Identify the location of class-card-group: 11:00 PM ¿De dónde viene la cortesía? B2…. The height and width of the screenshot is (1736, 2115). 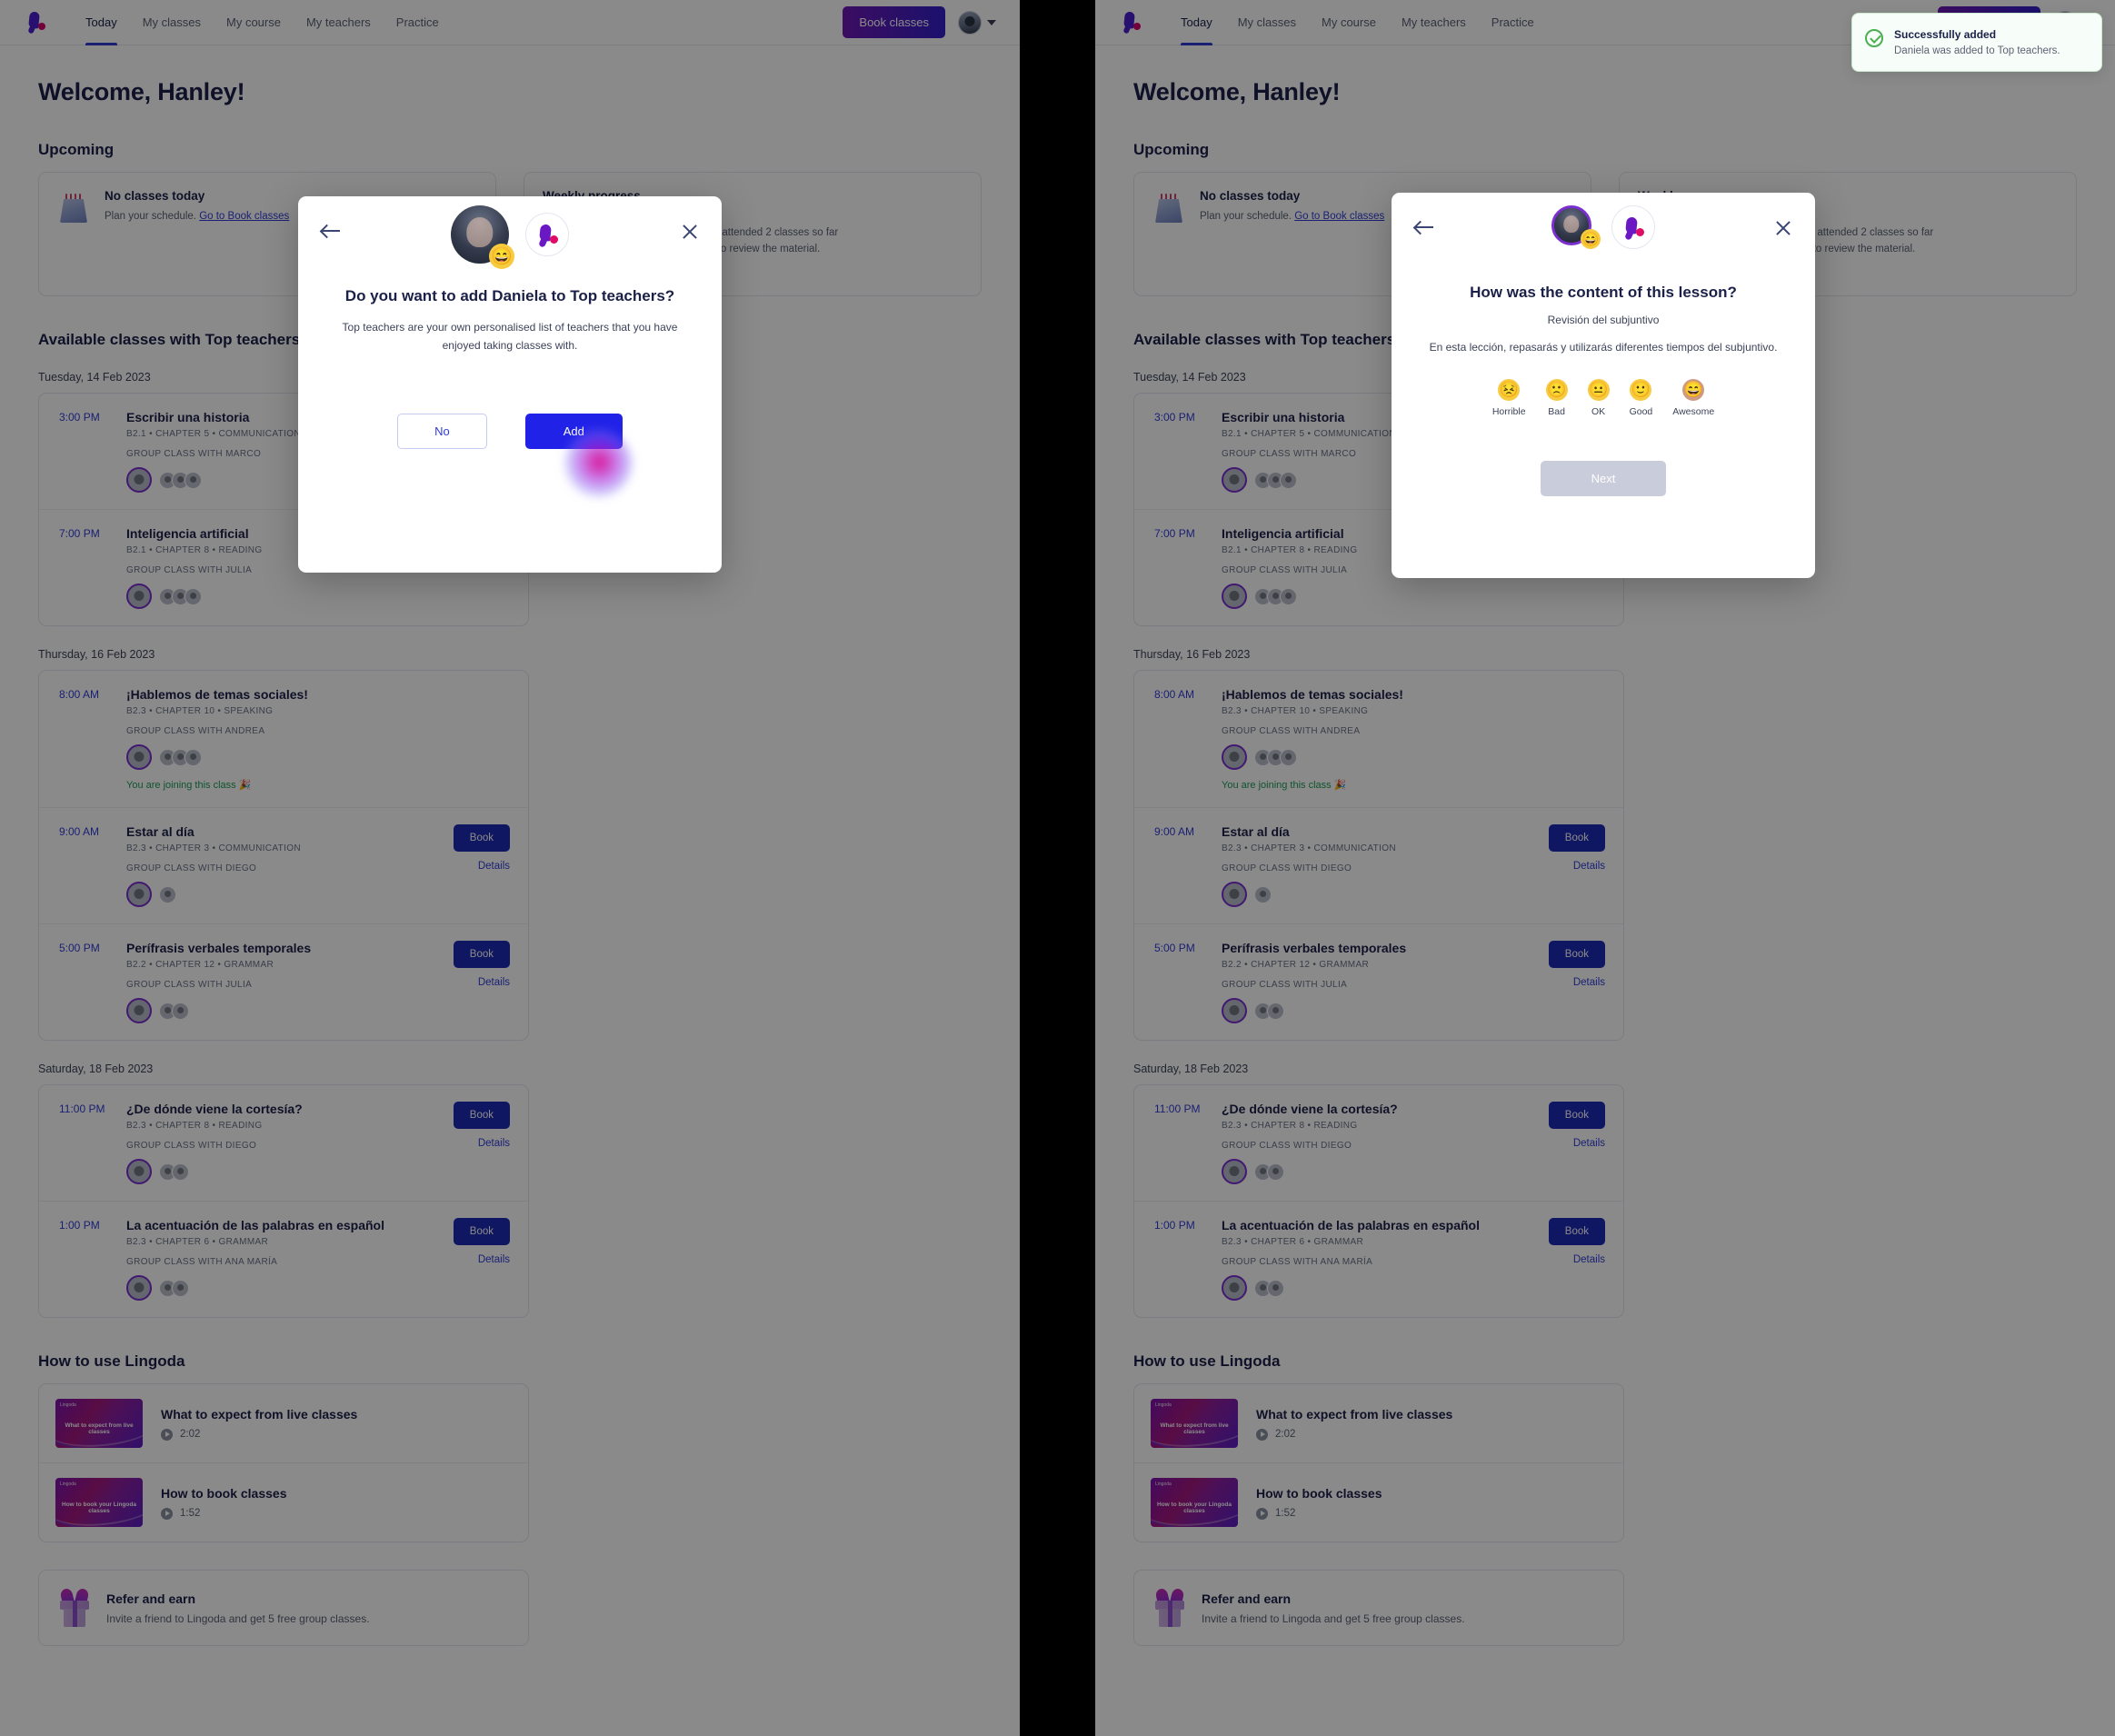
(283, 1202).